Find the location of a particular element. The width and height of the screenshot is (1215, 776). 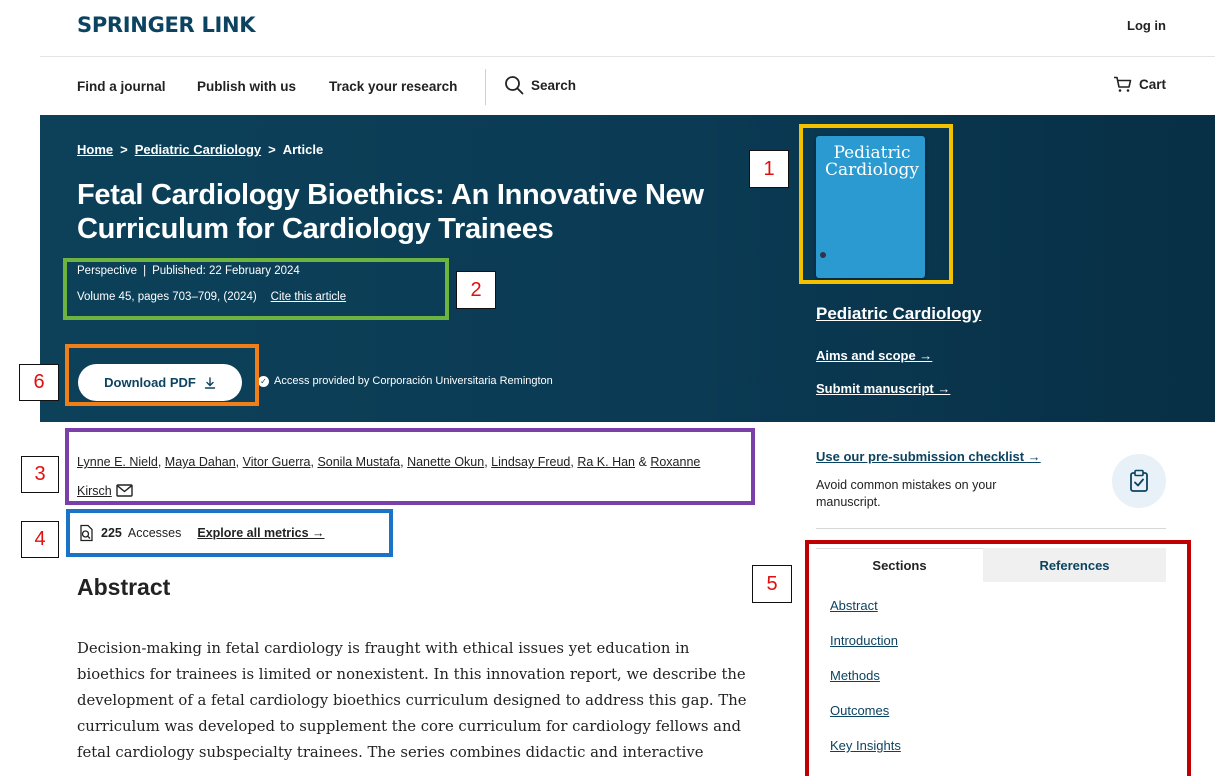

nav-track-research: Track your research is located at coordinates (393, 86).